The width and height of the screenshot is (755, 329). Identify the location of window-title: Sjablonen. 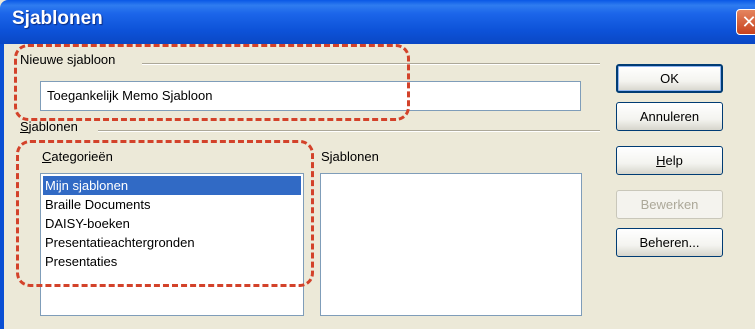
(57, 18).